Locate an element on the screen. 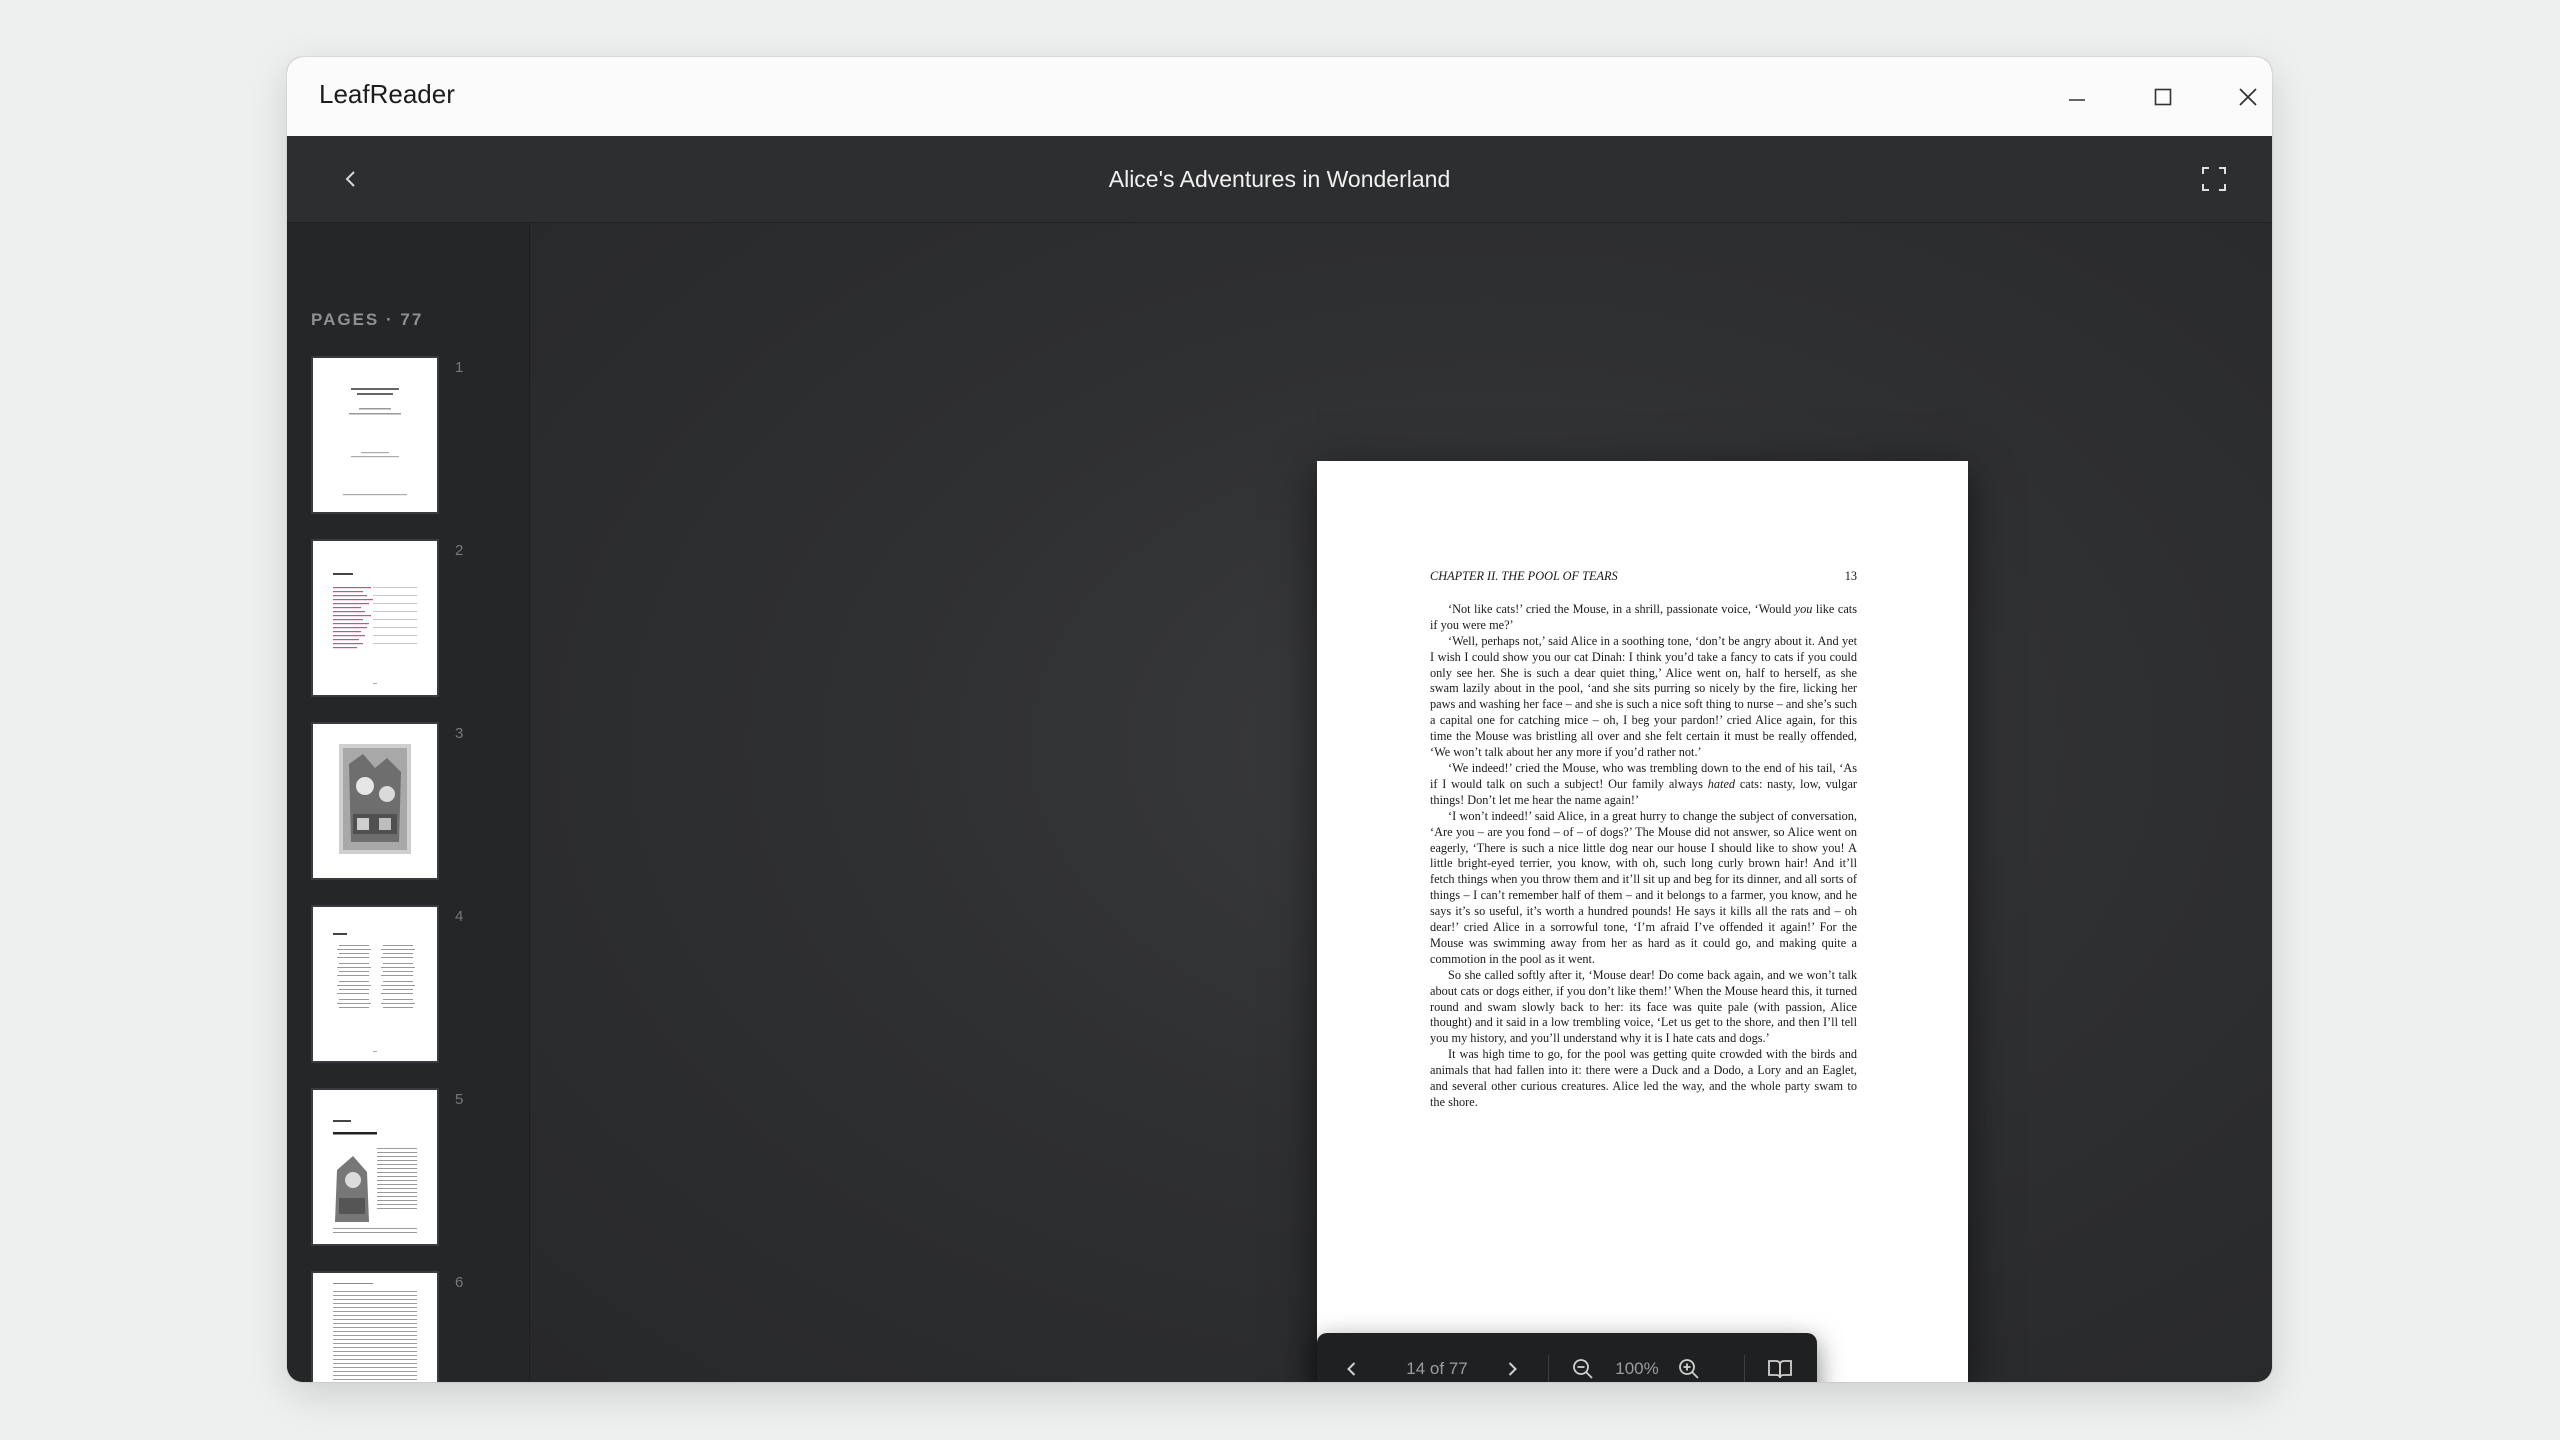  thumbnail-number: 1 is located at coordinates (459, 367).